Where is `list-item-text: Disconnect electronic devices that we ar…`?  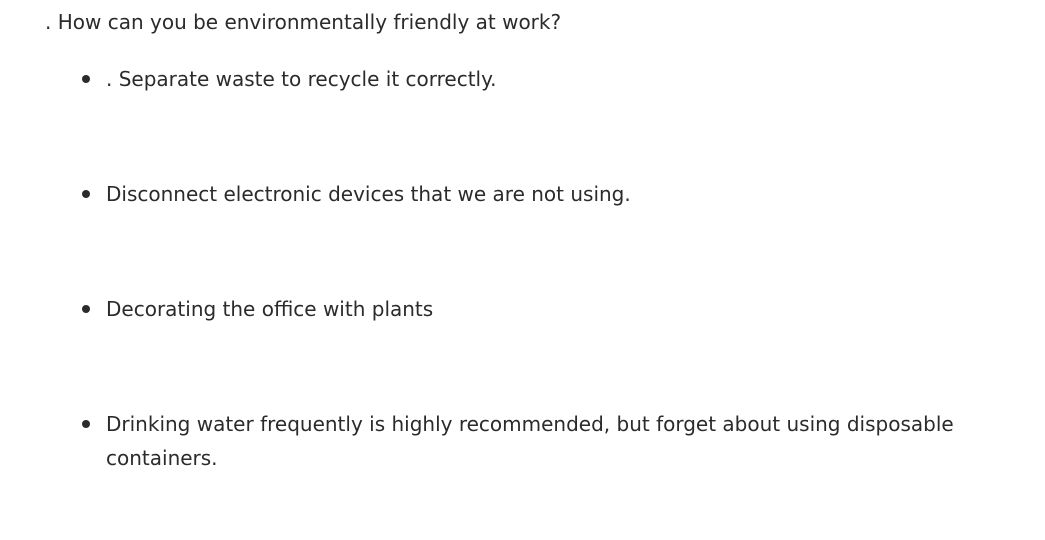 list-item-text: Disconnect electronic devices that we ar… is located at coordinates (368, 194).